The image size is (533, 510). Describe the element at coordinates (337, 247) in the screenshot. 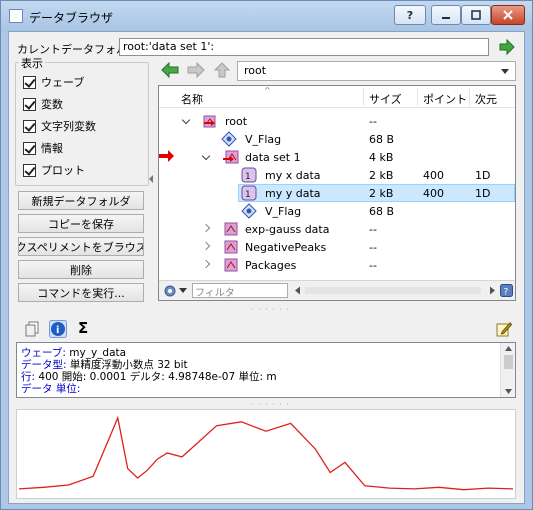

I see `tree-row-negativepeaks: NegativePeaks --` at that location.